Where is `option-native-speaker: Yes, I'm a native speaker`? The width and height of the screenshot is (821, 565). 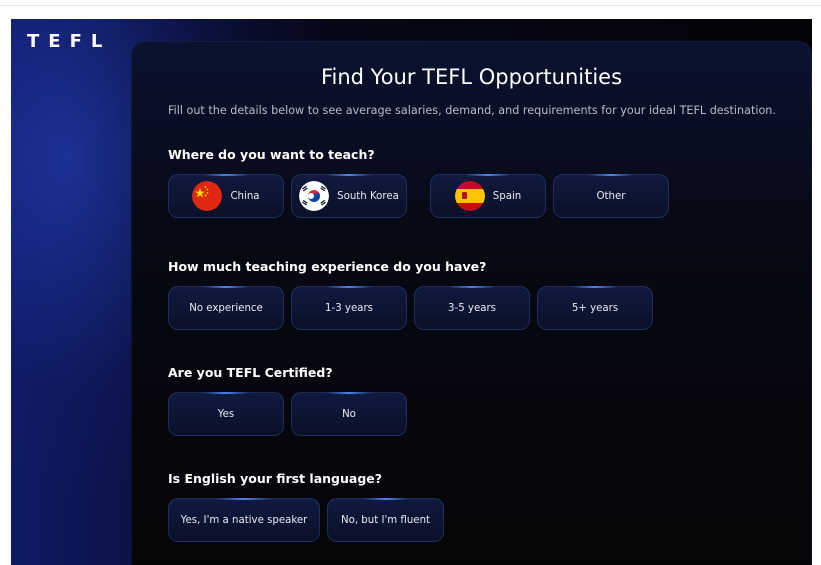 option-native-speaker: Yes, I'm a native speaker is located at coordinates (244, 520).